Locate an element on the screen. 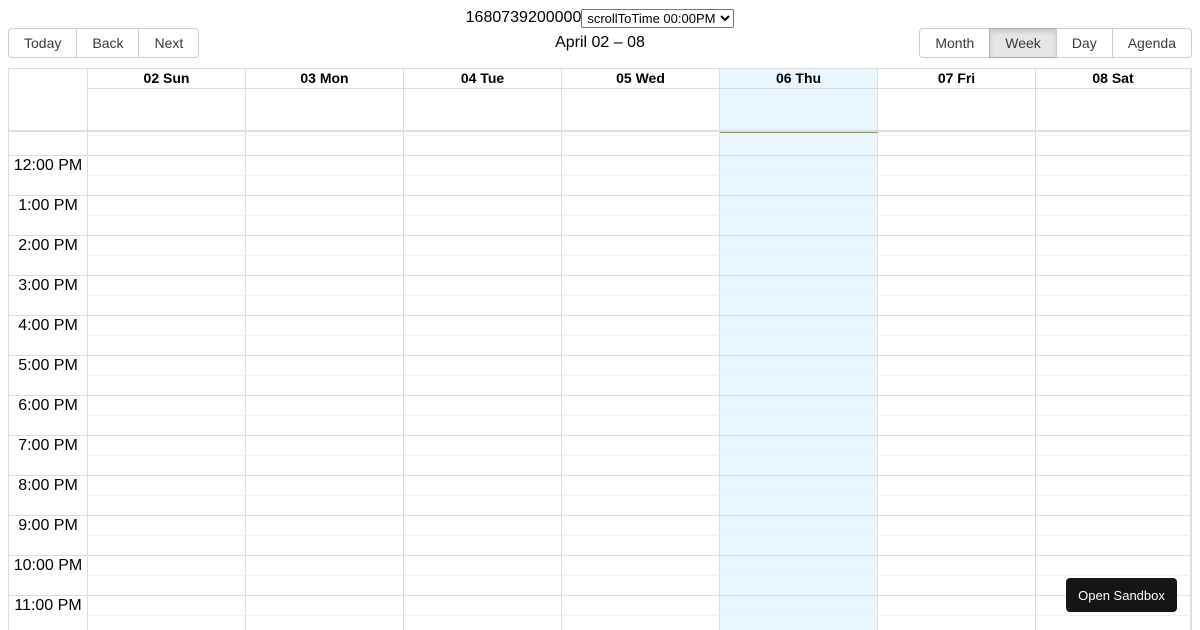 The image size is (1200, 630). back-button: Back is located at coordinates (108, 43).